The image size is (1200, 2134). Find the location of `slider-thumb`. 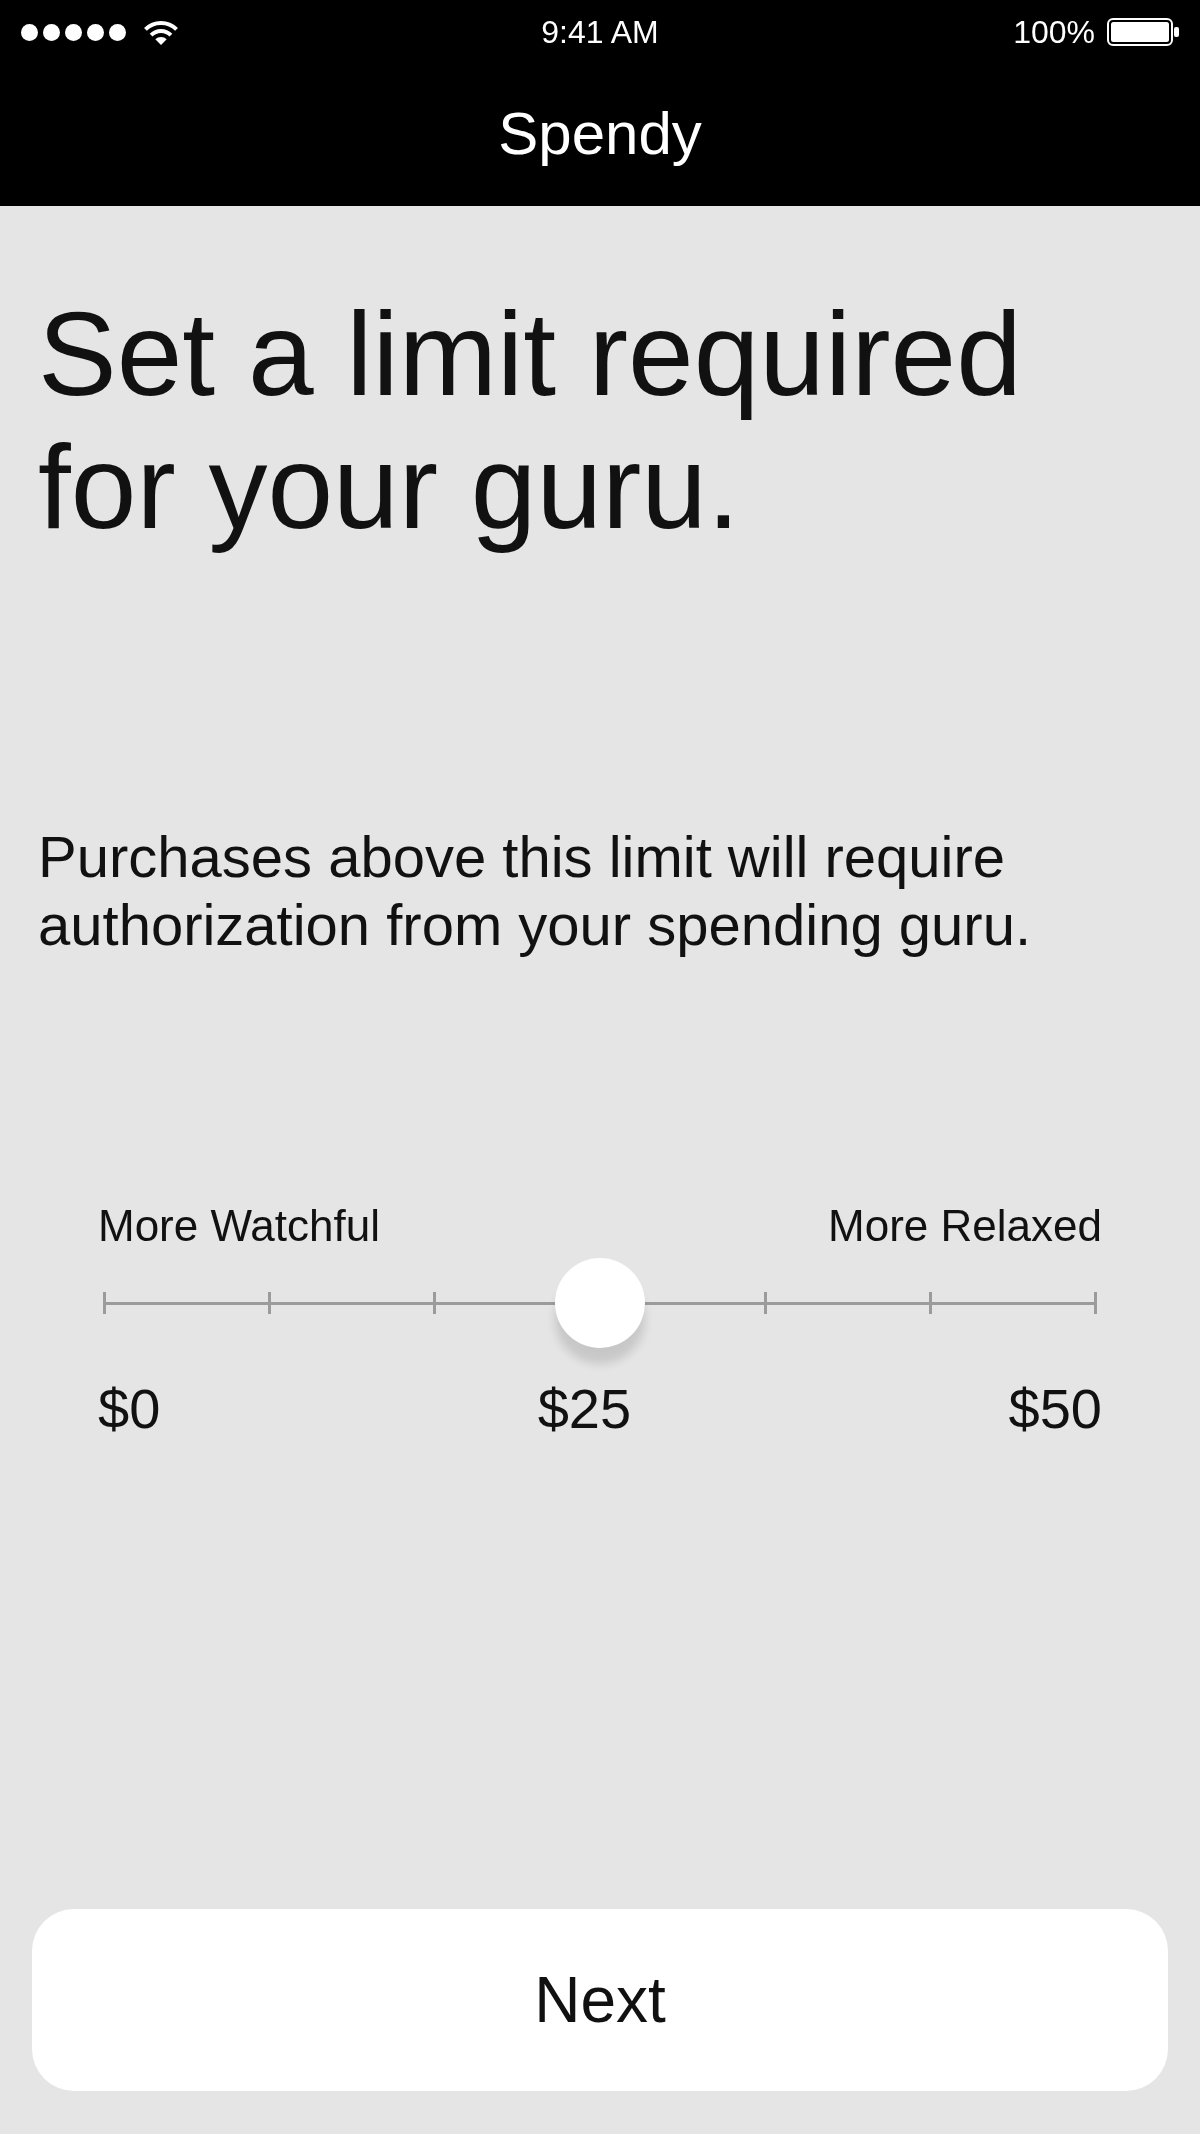

slider-thumb is located at coordinates (600, 1303).